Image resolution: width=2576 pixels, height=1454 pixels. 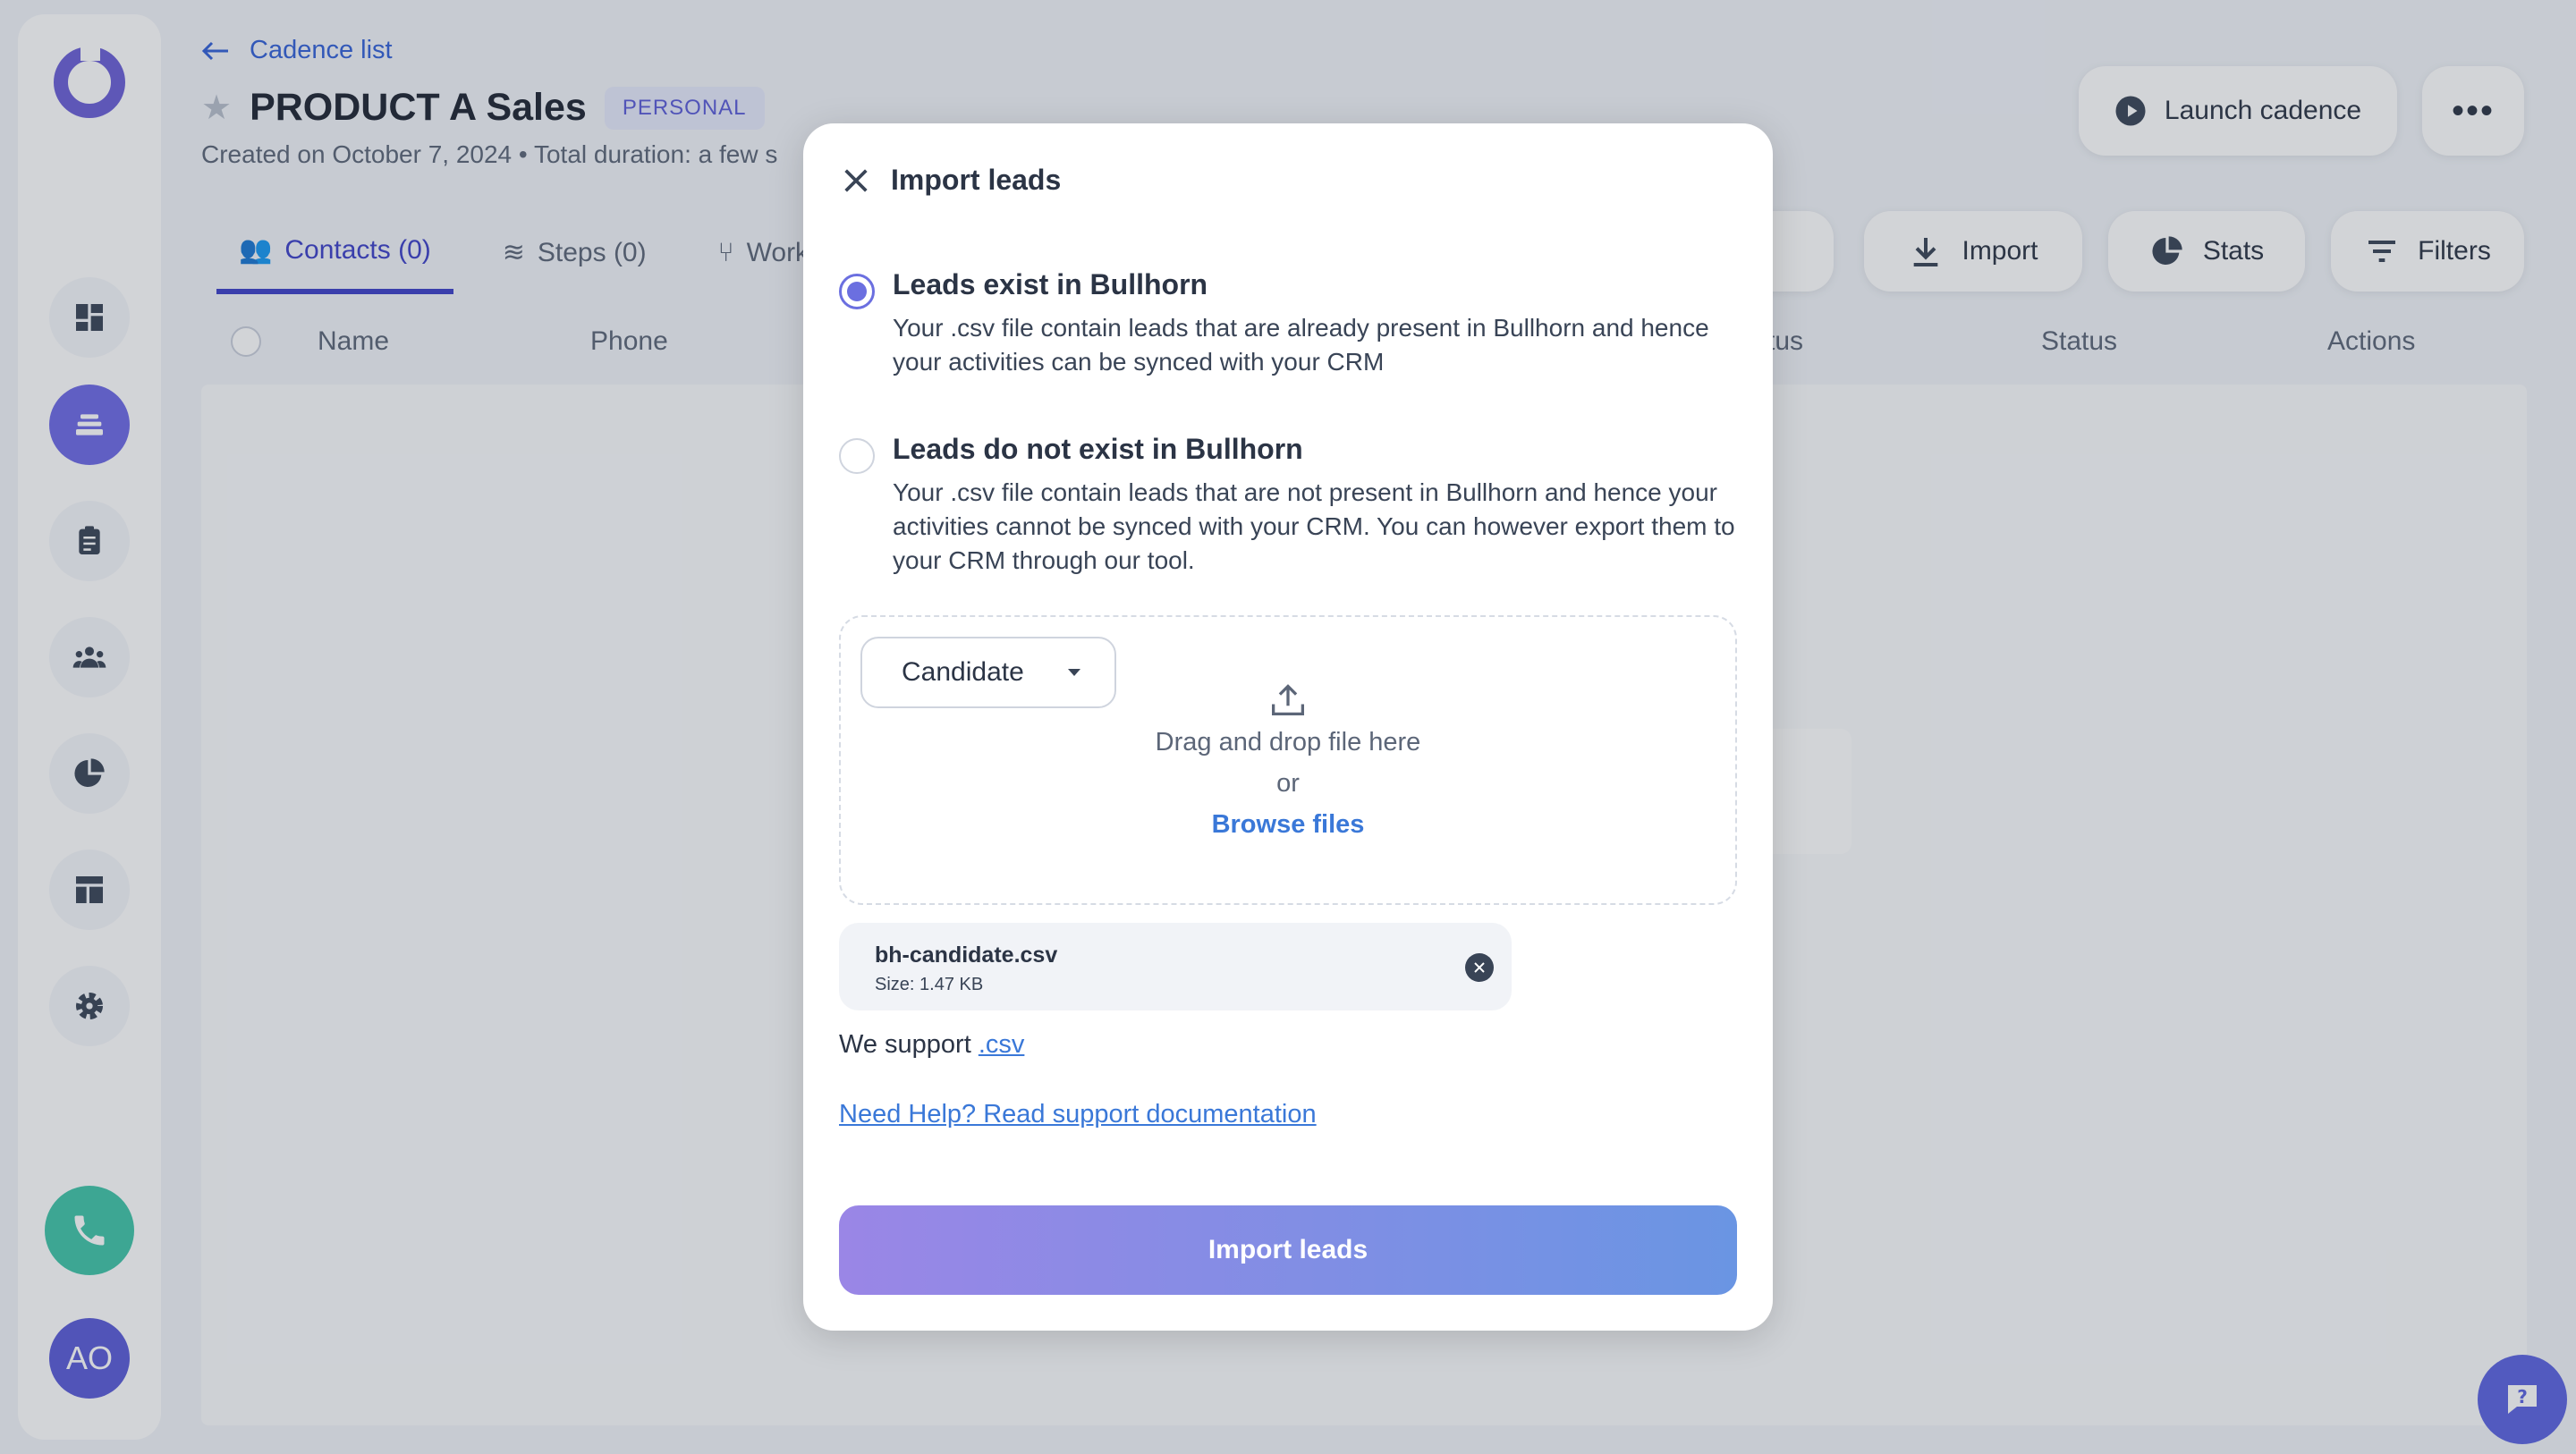 I want to click on modal-header: Import leads, so click(x=951, y=180).